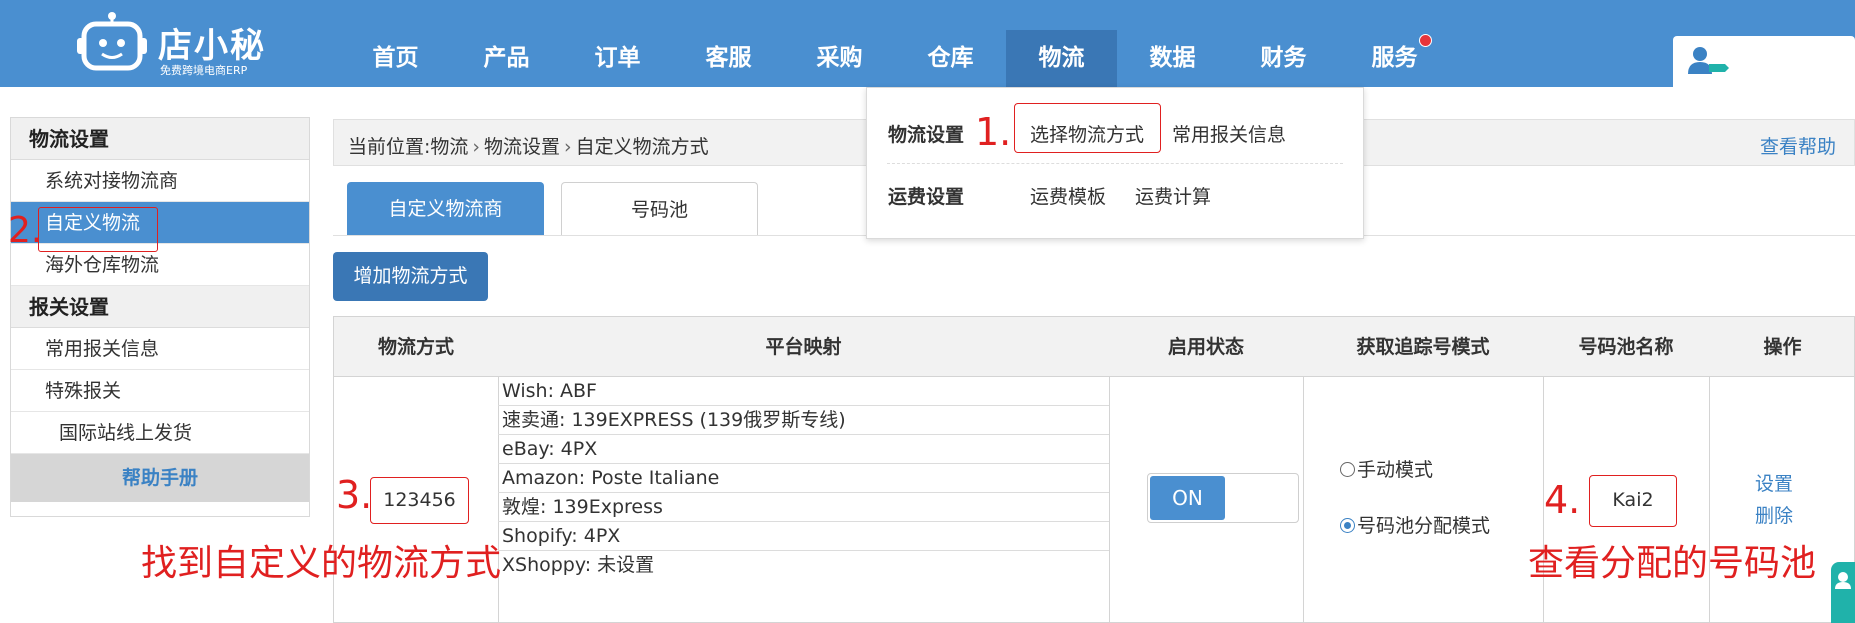  I want to click on settings-link: 设置, so click(1774, 482).